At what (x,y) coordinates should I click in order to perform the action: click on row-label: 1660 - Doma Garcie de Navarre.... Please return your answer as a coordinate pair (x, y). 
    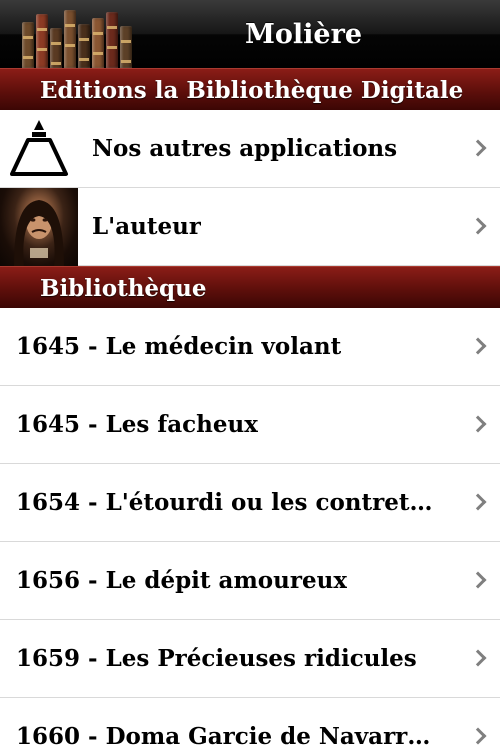
    Looking at the image, I should click on (227, 736).